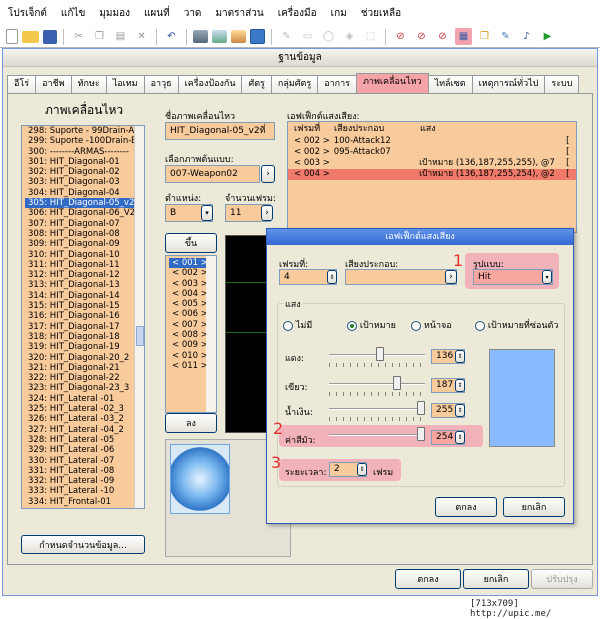 The height and width of the screenshot is (619, 600). What do you see at coordinates (522, 398) in the screenshot?
I see `flash-color-preview` at bounding box center [522, 398].